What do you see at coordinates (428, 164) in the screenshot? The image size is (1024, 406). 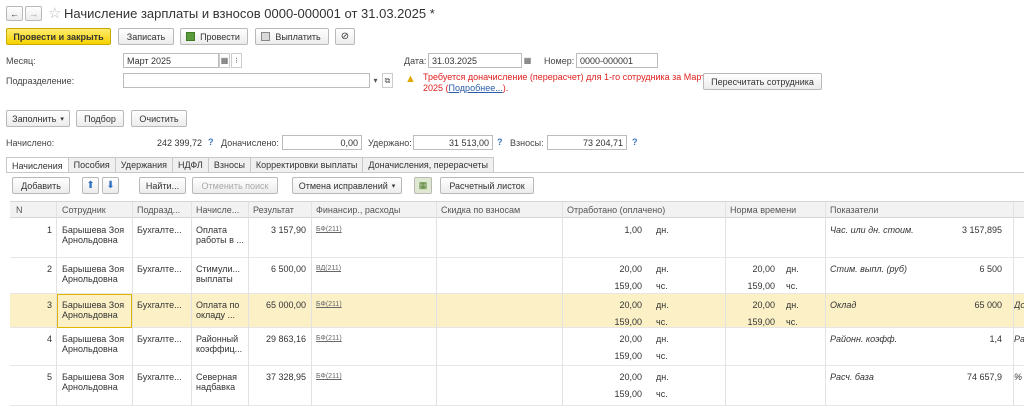 I see `tab-recalculations: Доначисления, перерасчеты` at bounding box center [428, 164].